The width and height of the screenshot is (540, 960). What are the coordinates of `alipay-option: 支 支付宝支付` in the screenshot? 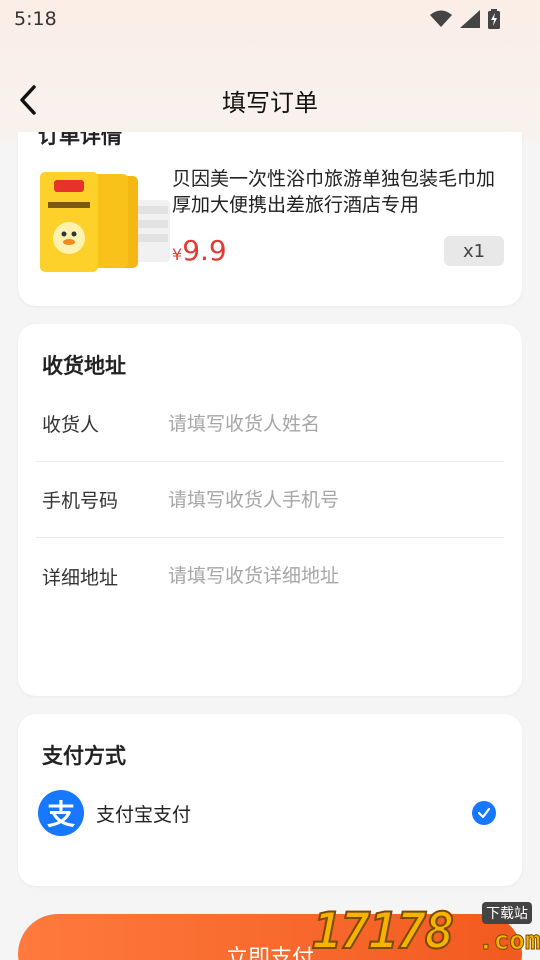 It's located at (270, 813).